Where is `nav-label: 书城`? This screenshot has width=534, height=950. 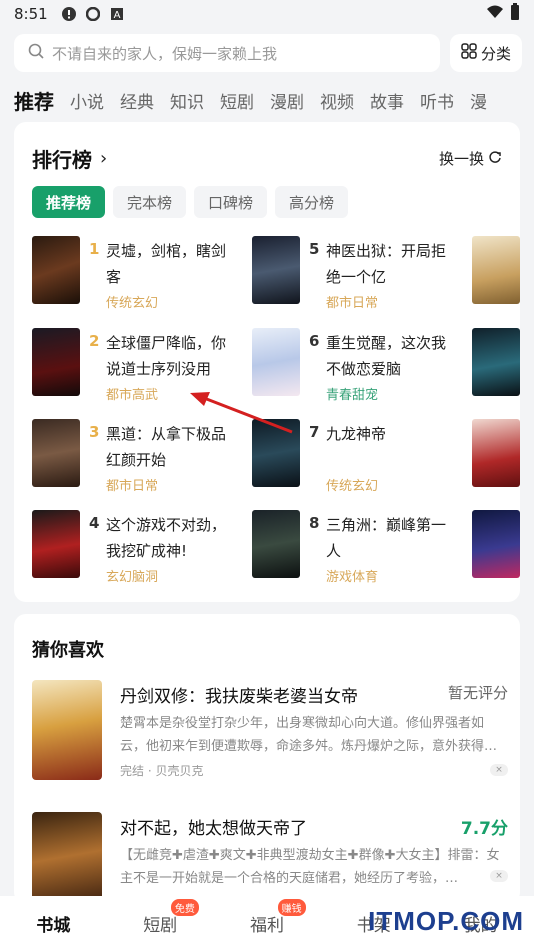
nav-label: 书城 is located at coordinates (53, 925).